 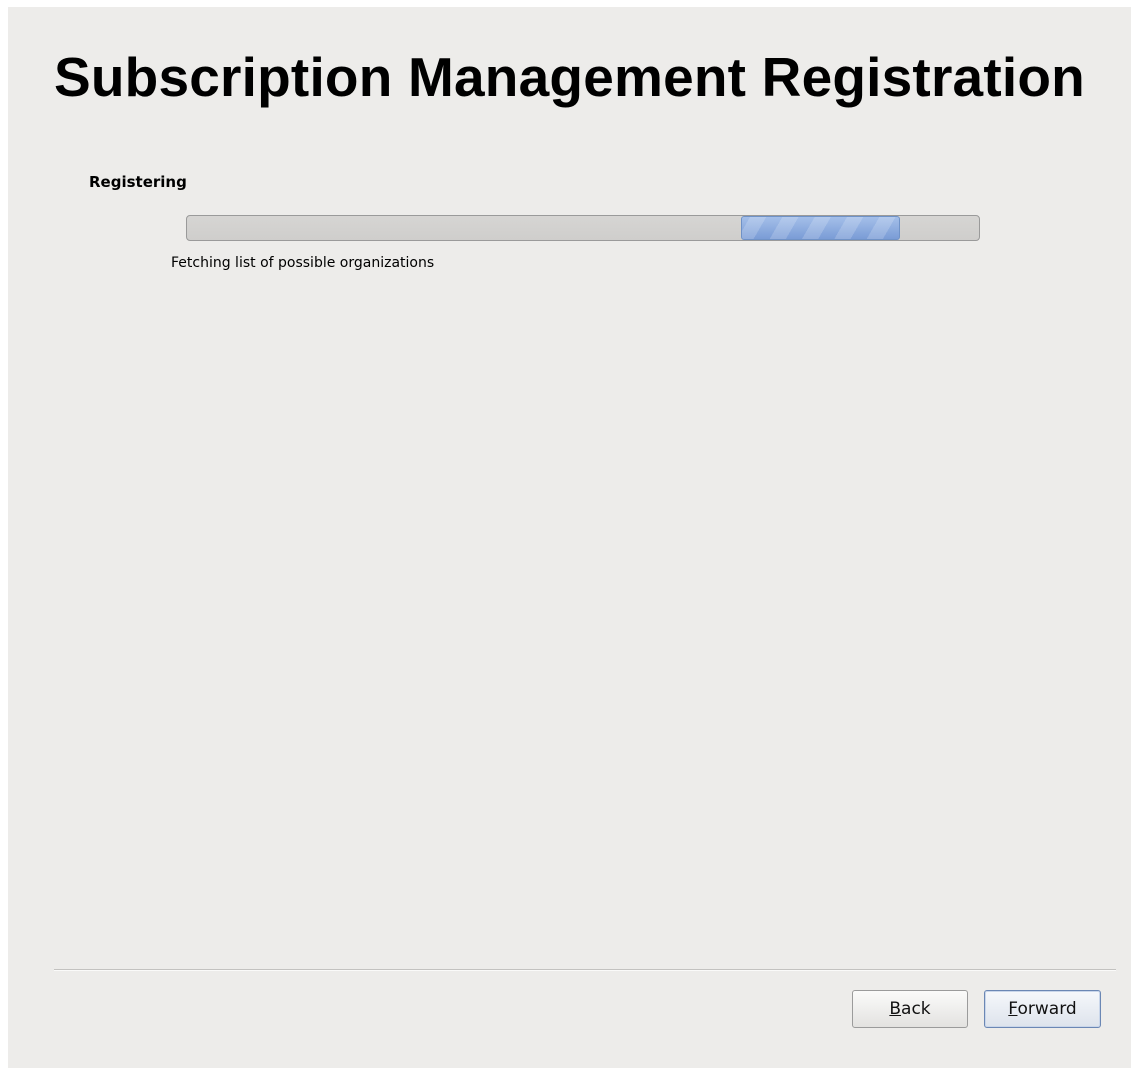 What do you see at coordinates (820, 228) in the screenshot?
I see `progress-bar-pulse` at bounding box center [820, 228].